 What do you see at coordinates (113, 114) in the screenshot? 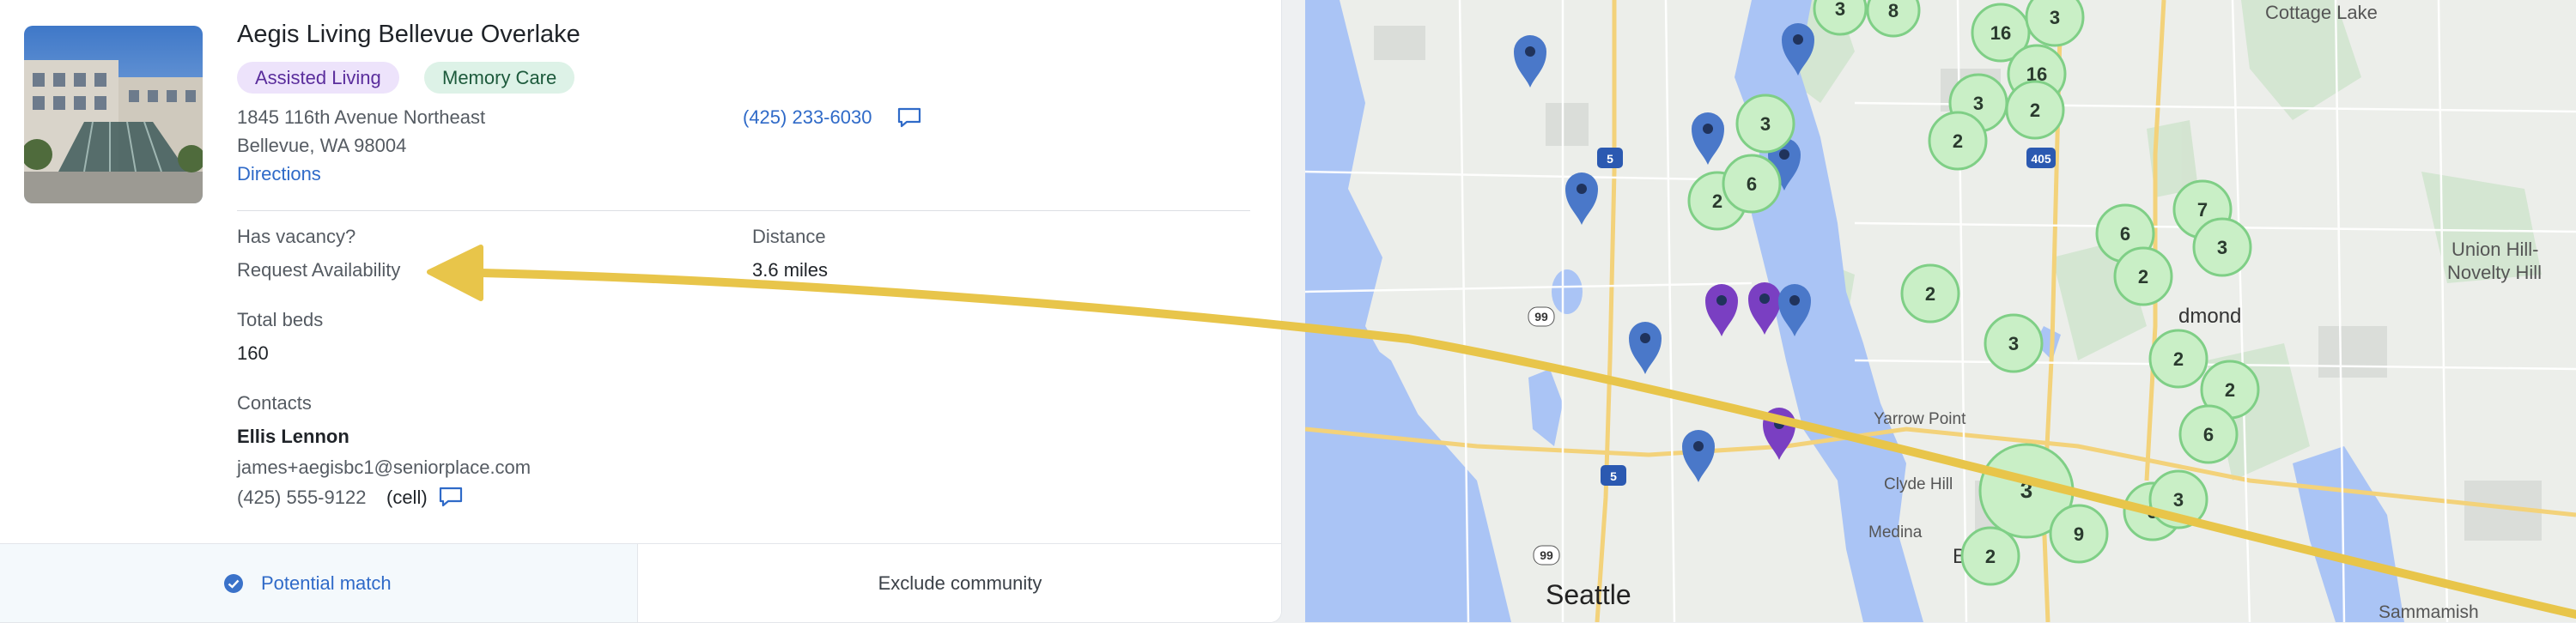
I see `community-photo` at bounding box center [113, 114].